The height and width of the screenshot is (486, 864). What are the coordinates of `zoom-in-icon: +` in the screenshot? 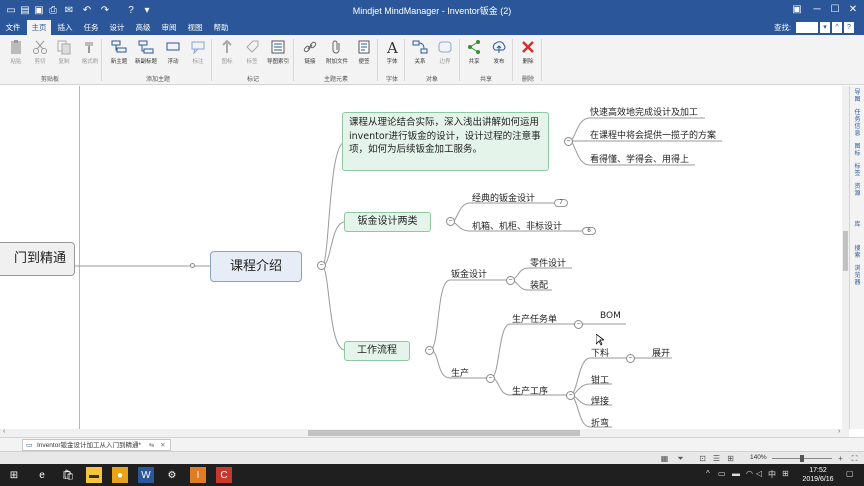 It's located at (840, 458).